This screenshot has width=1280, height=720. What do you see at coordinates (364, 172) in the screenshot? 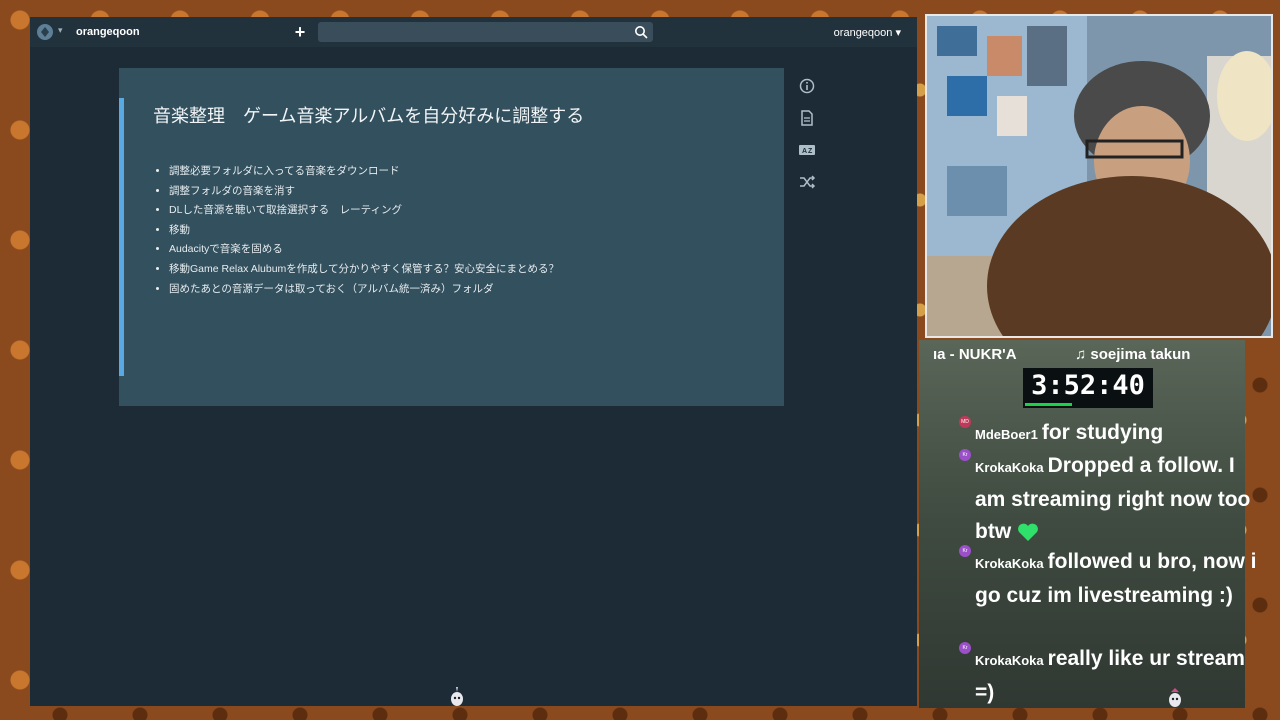
I see `list-item: 調整必要フォルダに入ってる音楽をダウンロード` at bounding box center [364, 172].